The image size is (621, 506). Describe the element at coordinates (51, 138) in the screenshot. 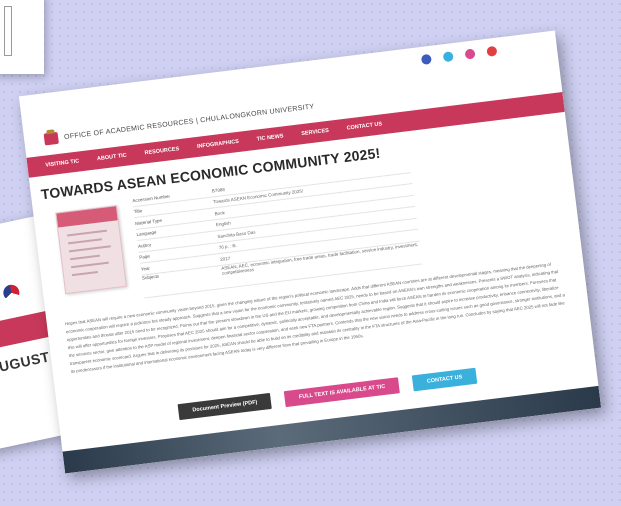

I see `university-logo-icon` at that location.